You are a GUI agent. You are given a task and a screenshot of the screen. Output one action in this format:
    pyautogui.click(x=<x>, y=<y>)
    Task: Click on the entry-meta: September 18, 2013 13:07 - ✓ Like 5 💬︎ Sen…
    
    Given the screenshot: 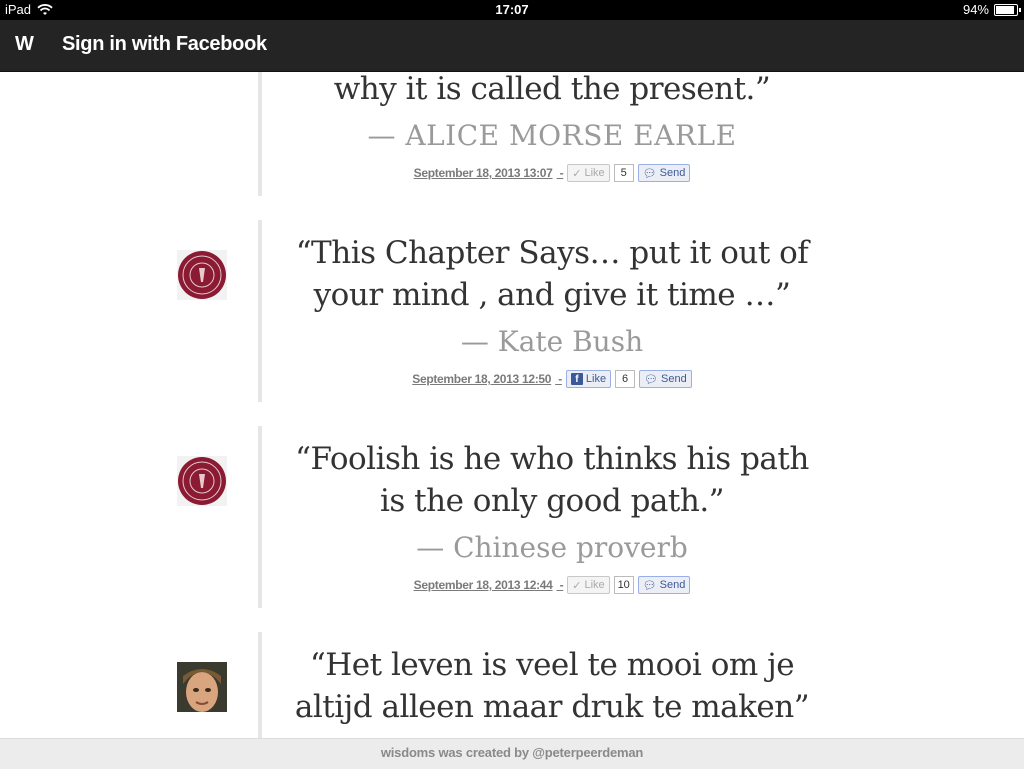 What is the action you would take?
    pyautogui.click(x=552, y=173)
    